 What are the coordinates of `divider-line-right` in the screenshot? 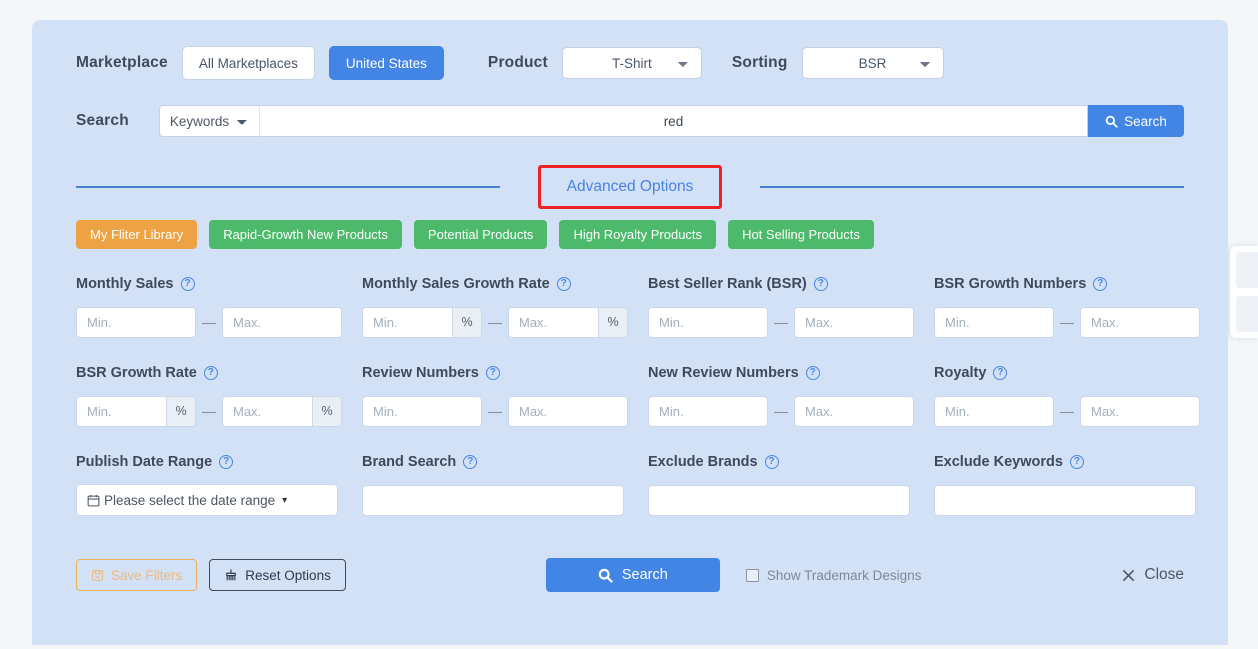 It's located at (972, 187).